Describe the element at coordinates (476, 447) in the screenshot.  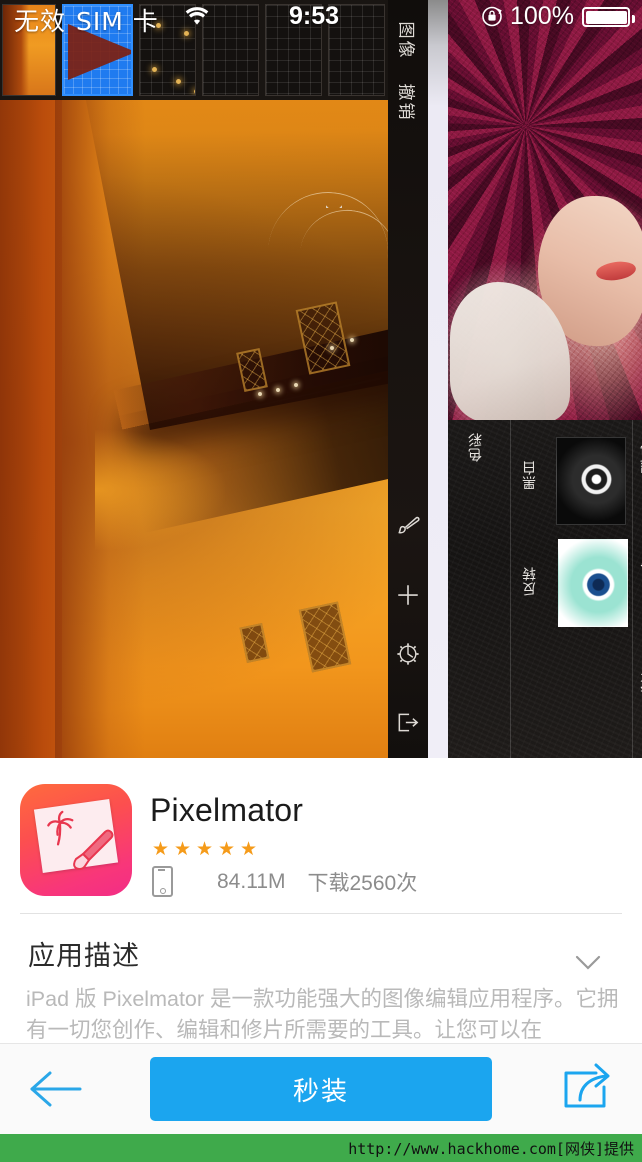
I see `effects-group-label: 色彩` at that location.